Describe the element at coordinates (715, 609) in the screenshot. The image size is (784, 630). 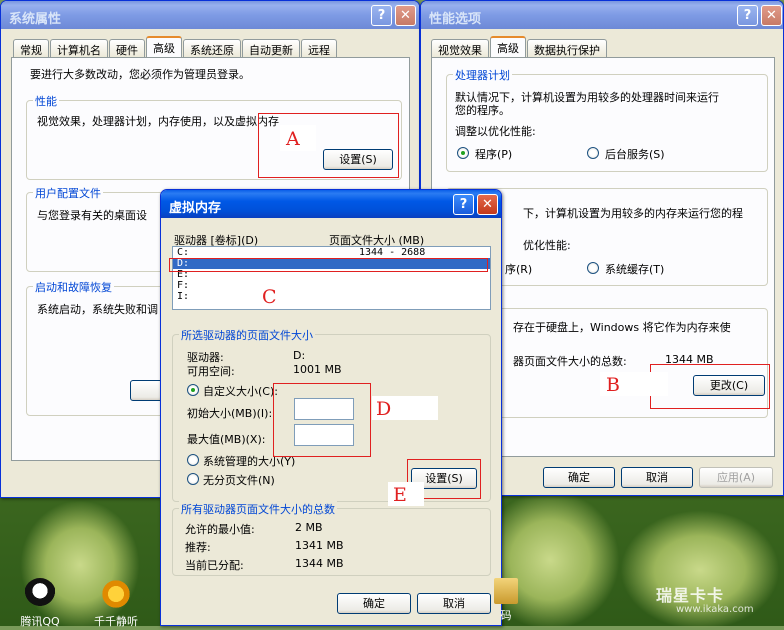
I see `watermark-url: www.ikaka.com` at that location.